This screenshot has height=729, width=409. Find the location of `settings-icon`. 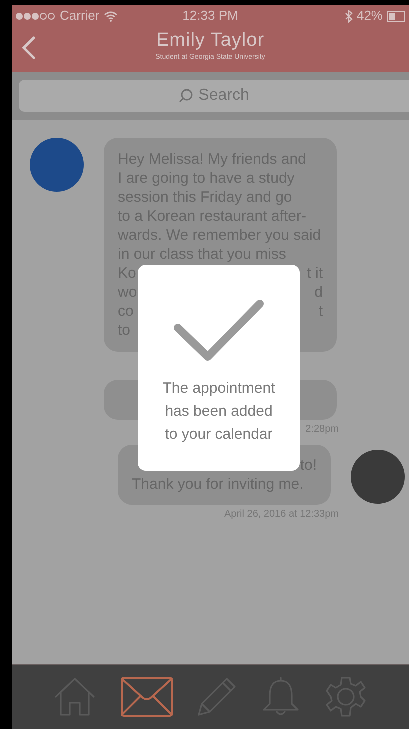

settings-icon is located at coordinates (345, 697).